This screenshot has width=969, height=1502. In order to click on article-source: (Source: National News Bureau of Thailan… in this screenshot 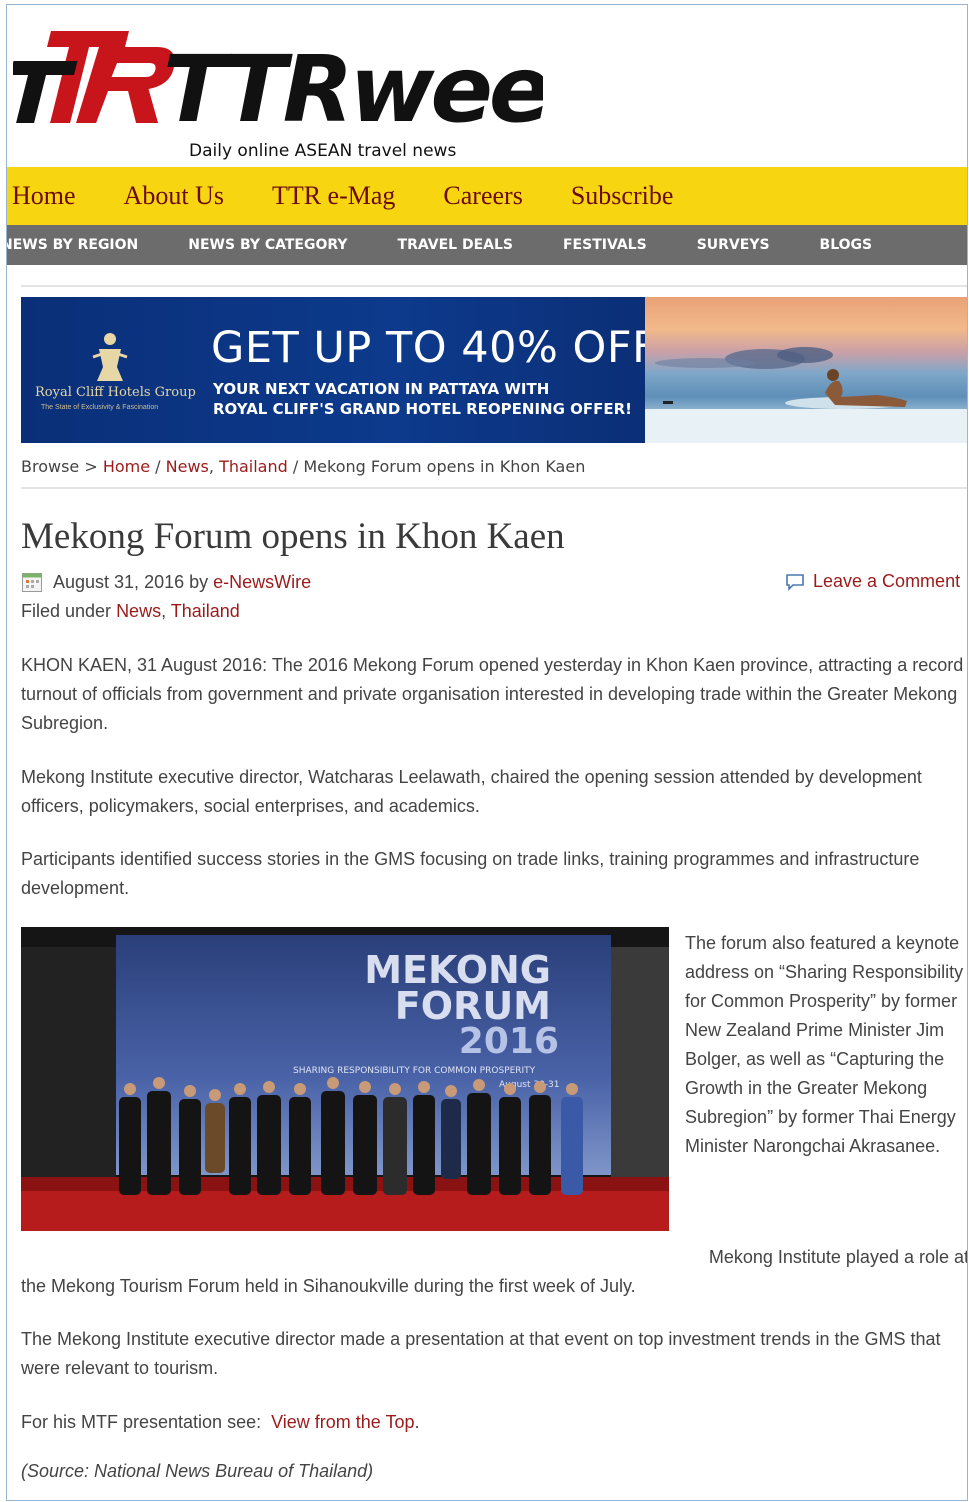, I will do `click(197, 1471)`.